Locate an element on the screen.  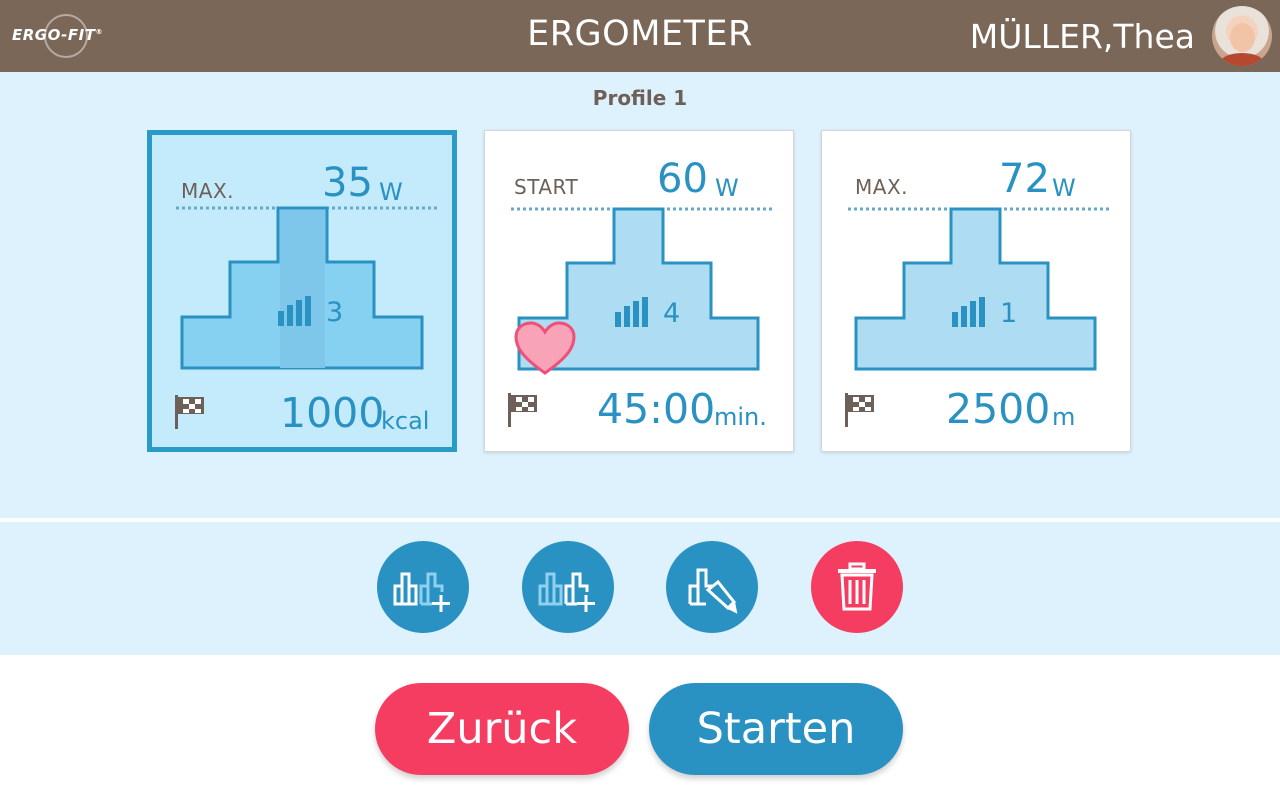
avatar-face is located at coordinates (1242, 37).